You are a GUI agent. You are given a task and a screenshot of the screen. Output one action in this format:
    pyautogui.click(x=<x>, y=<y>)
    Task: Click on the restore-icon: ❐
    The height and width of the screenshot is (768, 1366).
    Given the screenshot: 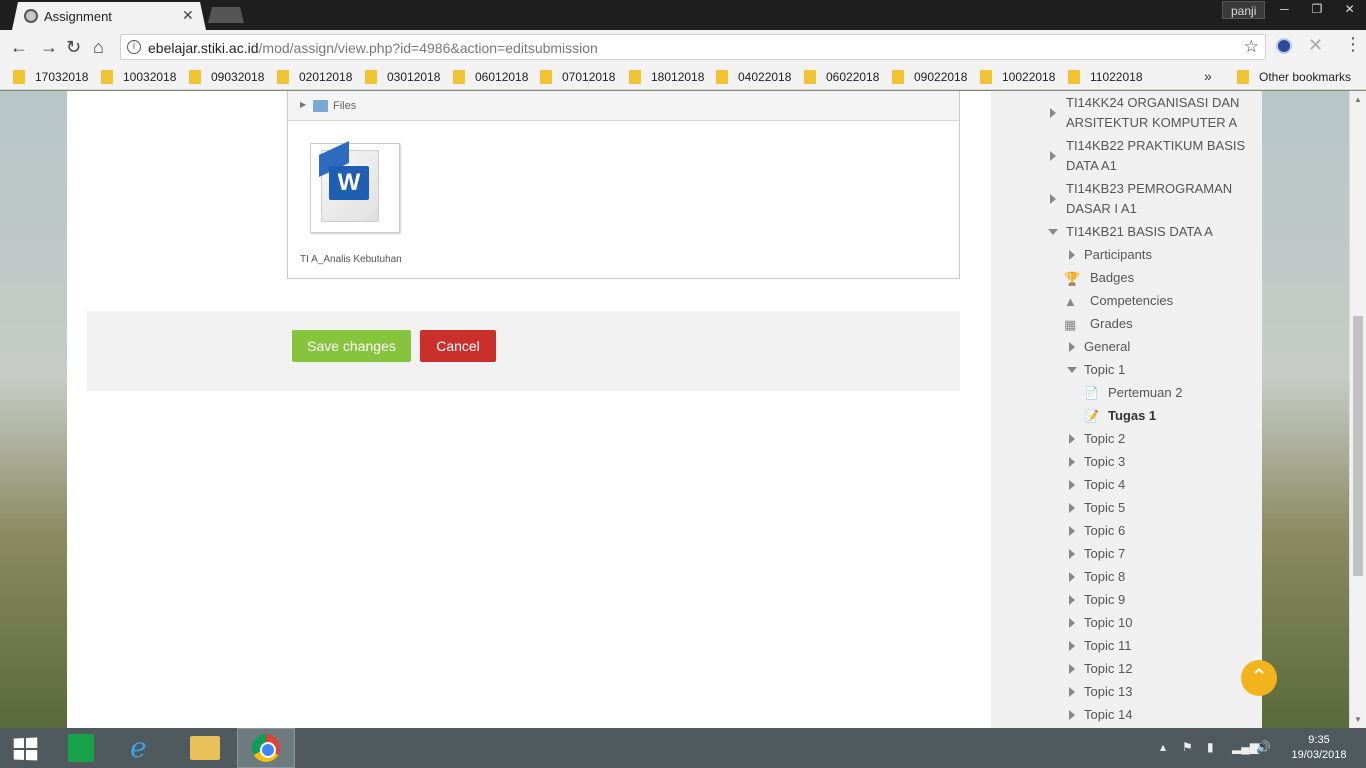 What is the action you would take?
    pyautogui.click(x=1317, y=10)
    